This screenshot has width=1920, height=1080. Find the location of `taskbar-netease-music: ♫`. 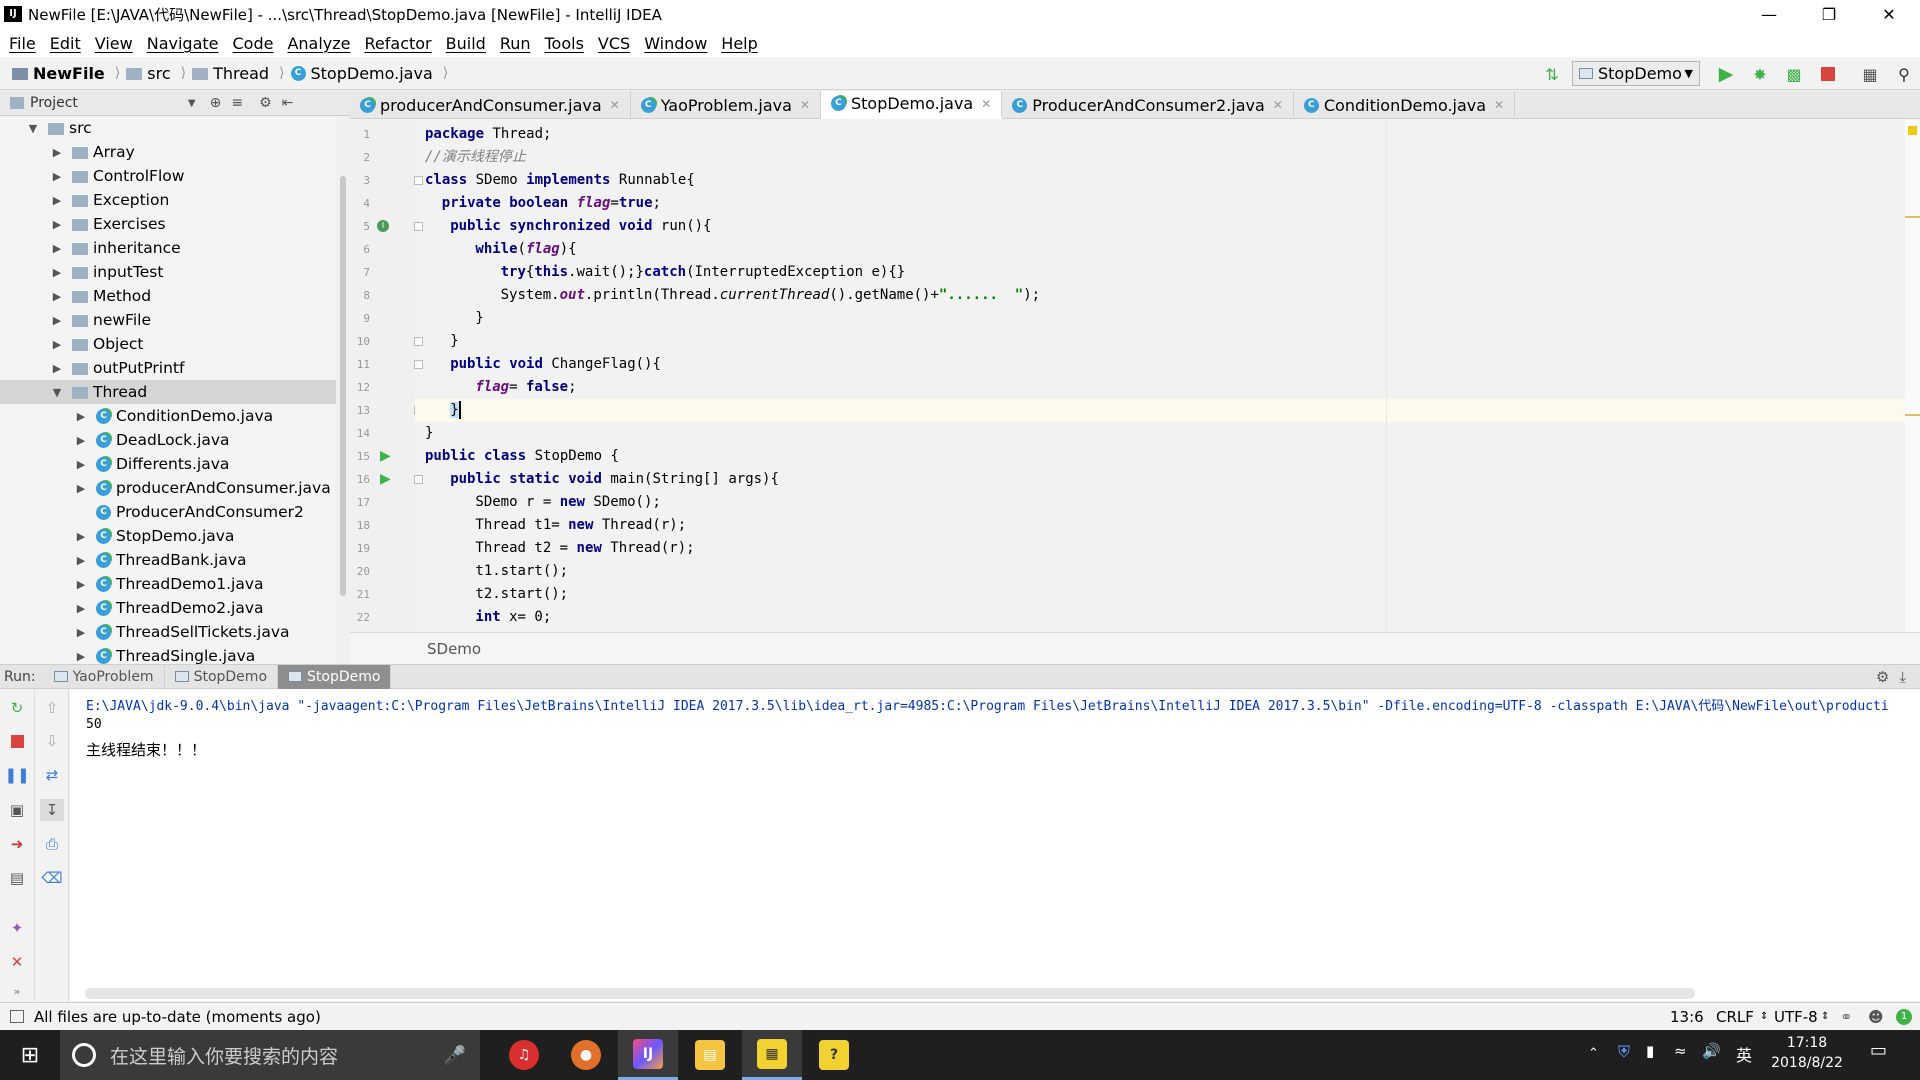

taskbar-netease-music: ♫ is located at coordinates (524, 1055).